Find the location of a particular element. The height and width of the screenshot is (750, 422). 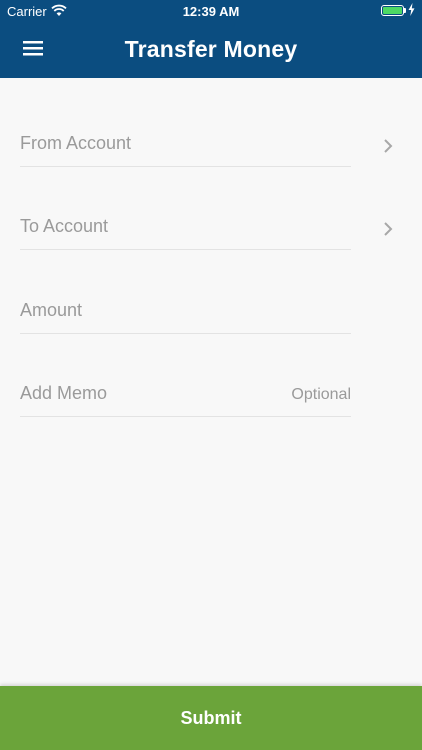

page-title: Transfer Money is located at coordinates (211, 49).